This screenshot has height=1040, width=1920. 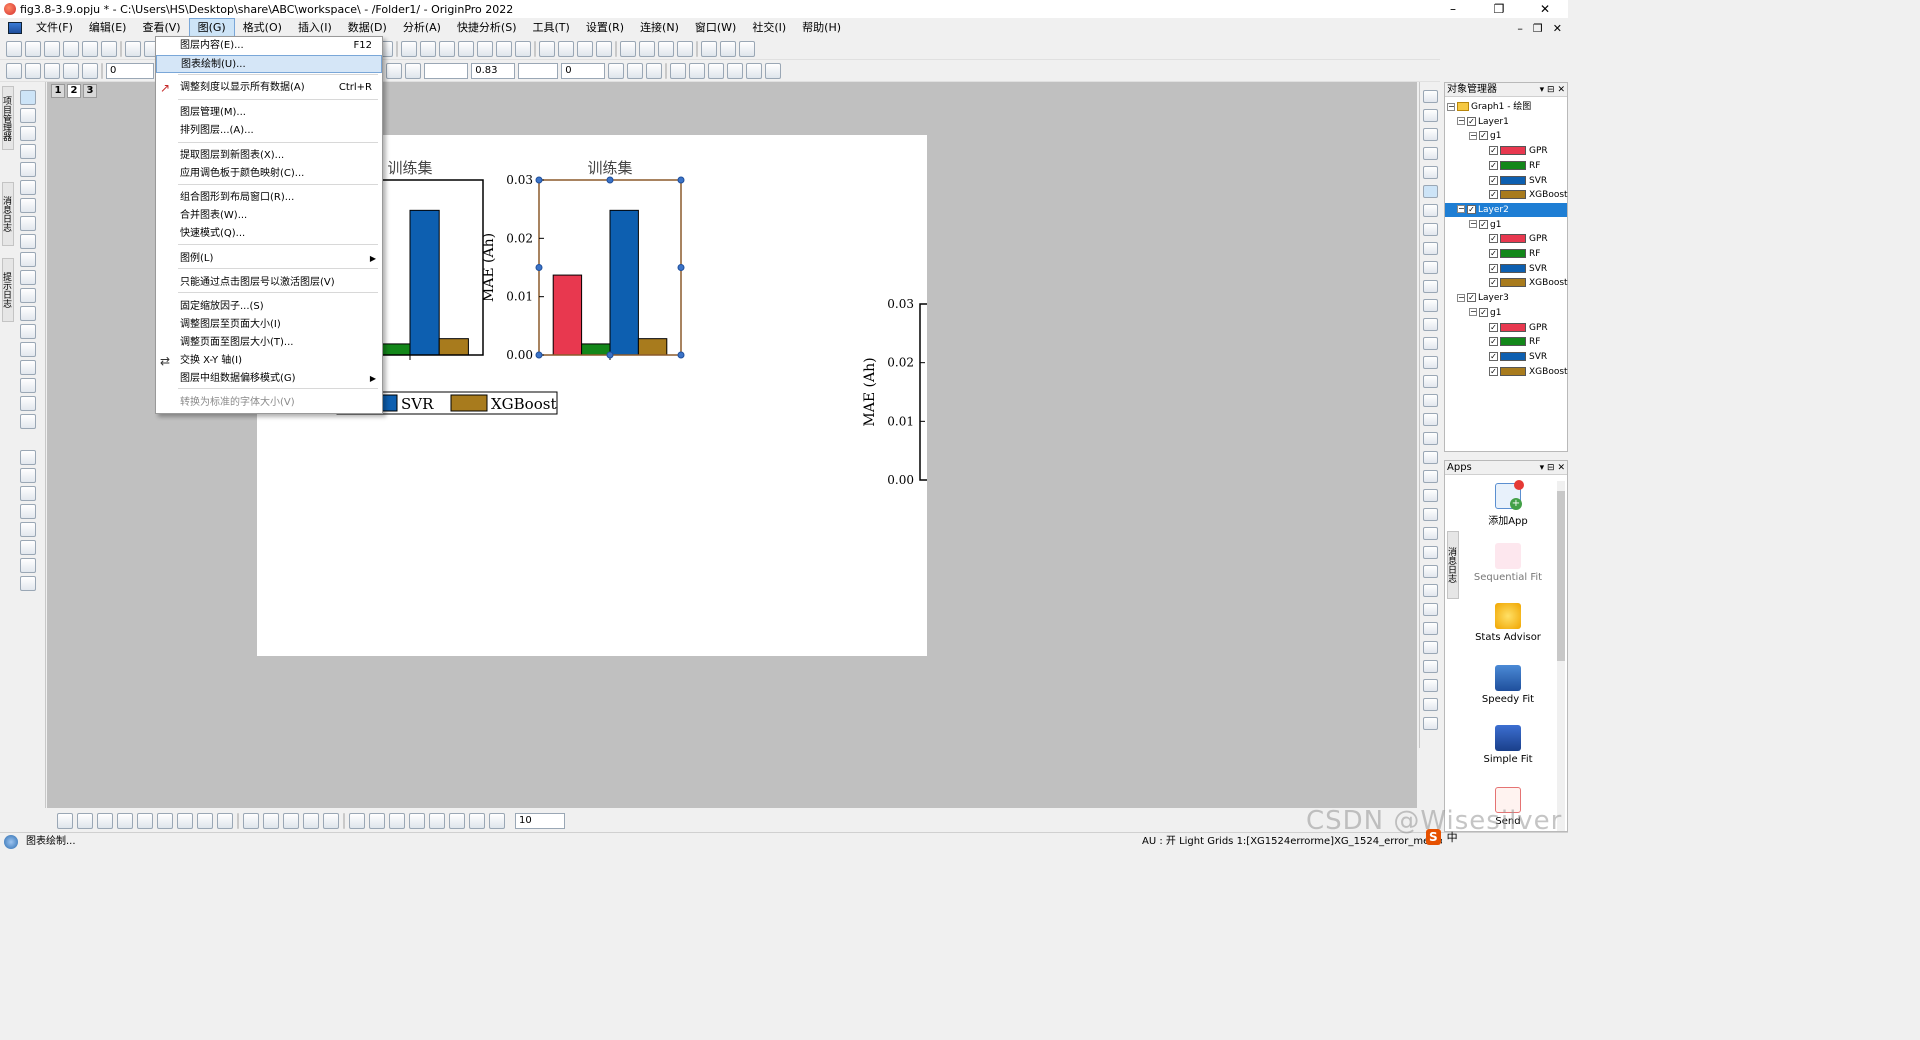 What do you see at coordinates (357, 821) in the screenshot?
I see `template-library-icon` at bounding box center [357, 821].